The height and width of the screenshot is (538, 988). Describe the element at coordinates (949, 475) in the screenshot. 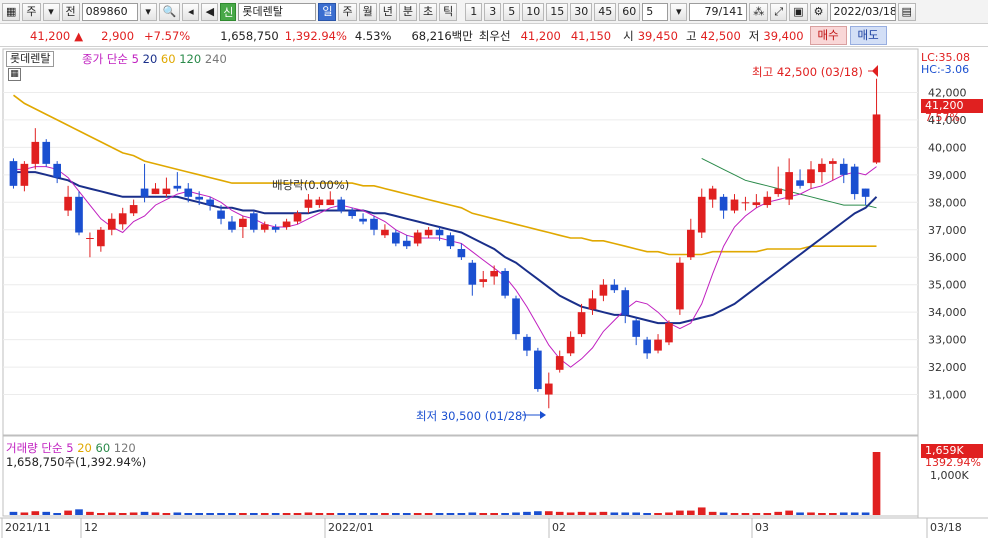

I see `volume-tick-label: 1,000K` at that location.